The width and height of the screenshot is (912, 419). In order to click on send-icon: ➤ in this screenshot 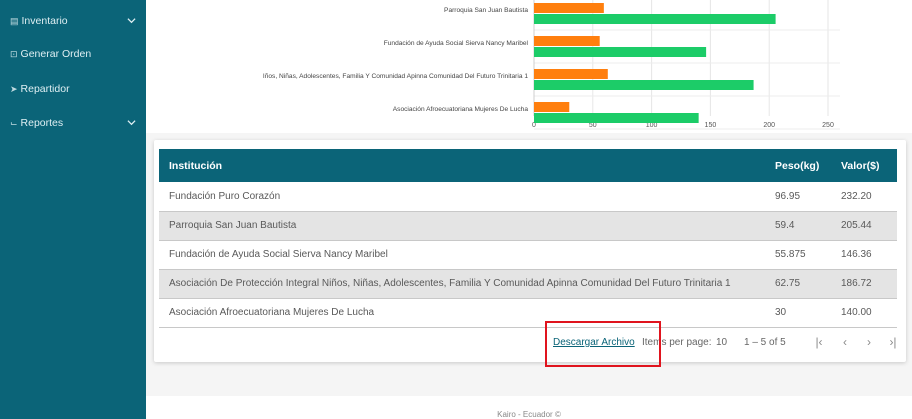, I will do `click(14, 88)`.